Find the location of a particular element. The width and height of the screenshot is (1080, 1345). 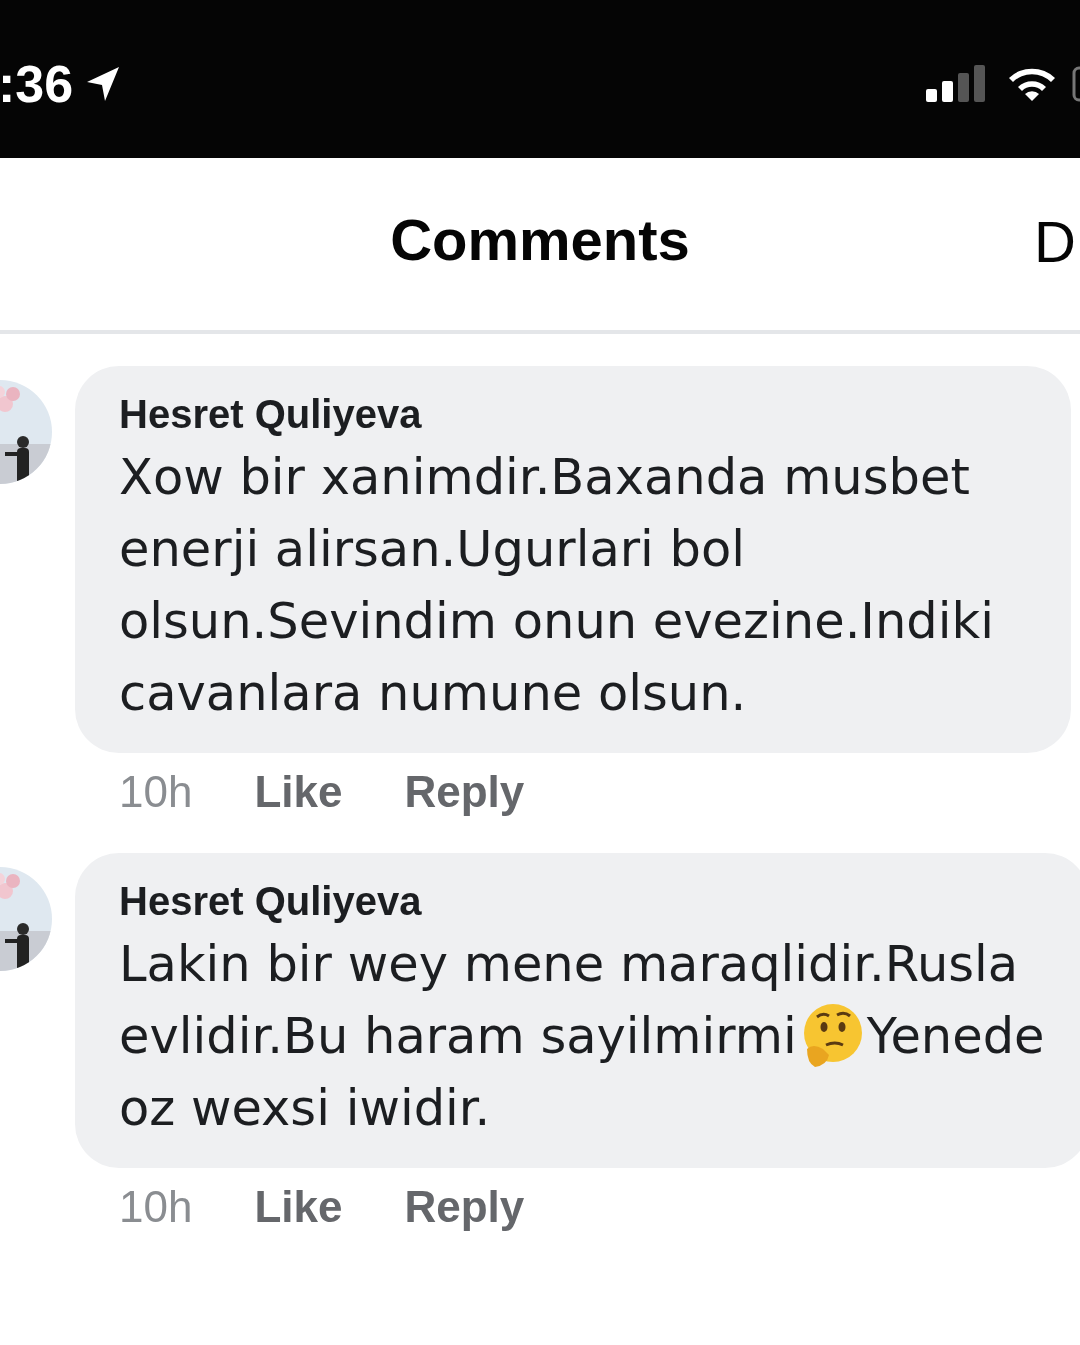

comment-text: evlidir.Bu haram sayilmirmi is located at coordinates (458, 1036).